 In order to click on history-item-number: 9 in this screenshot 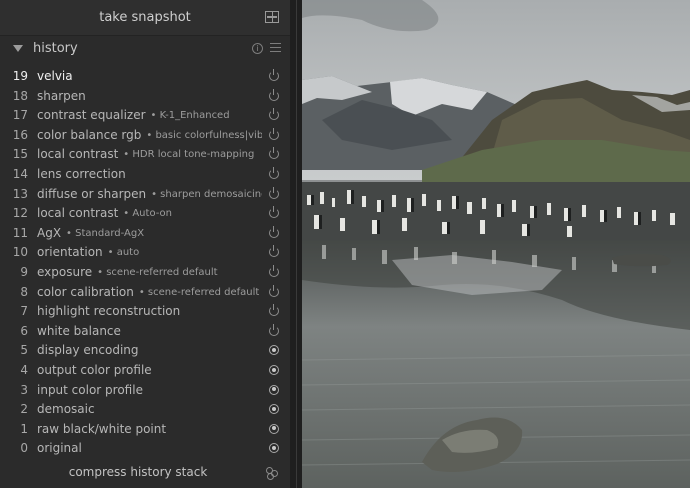, I will do `click(24, 271)`.